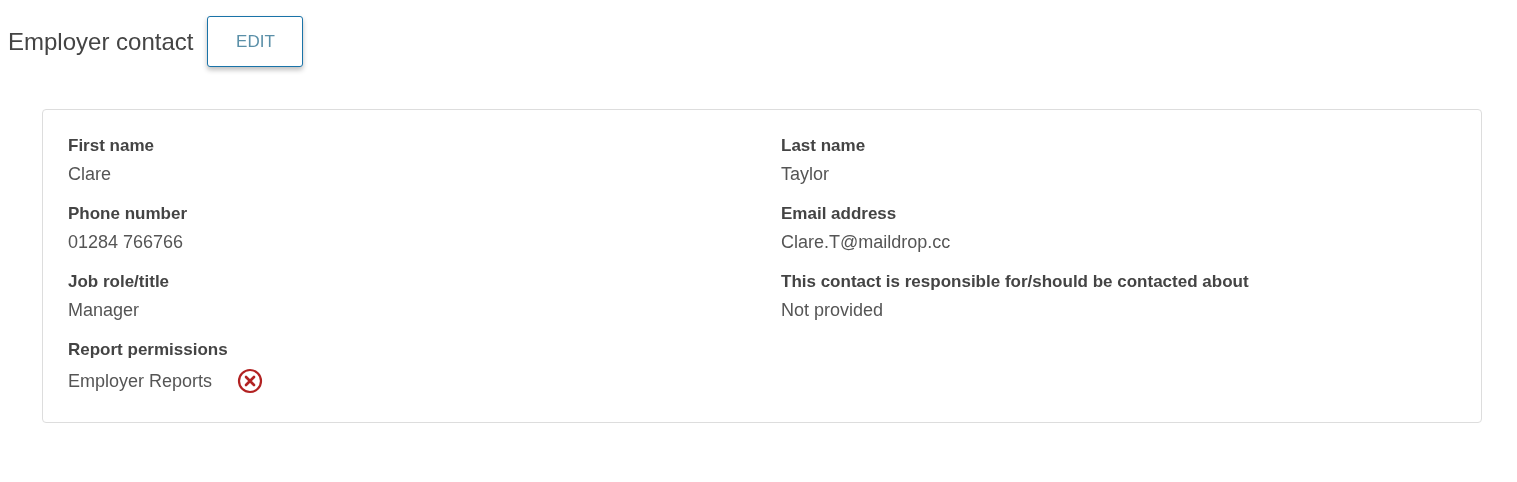 The height and width of the screenshot is (482, 1517). I want to click on field-value: 01284 766766, so click(126, 242).